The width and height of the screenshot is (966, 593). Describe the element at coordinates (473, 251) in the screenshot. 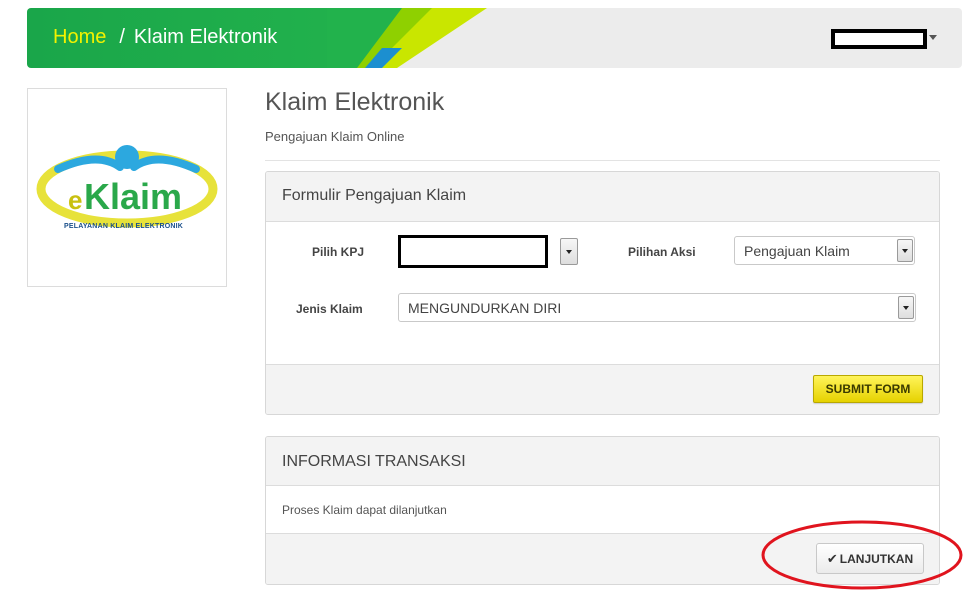

I see `kpj-select-redacted` at that location.